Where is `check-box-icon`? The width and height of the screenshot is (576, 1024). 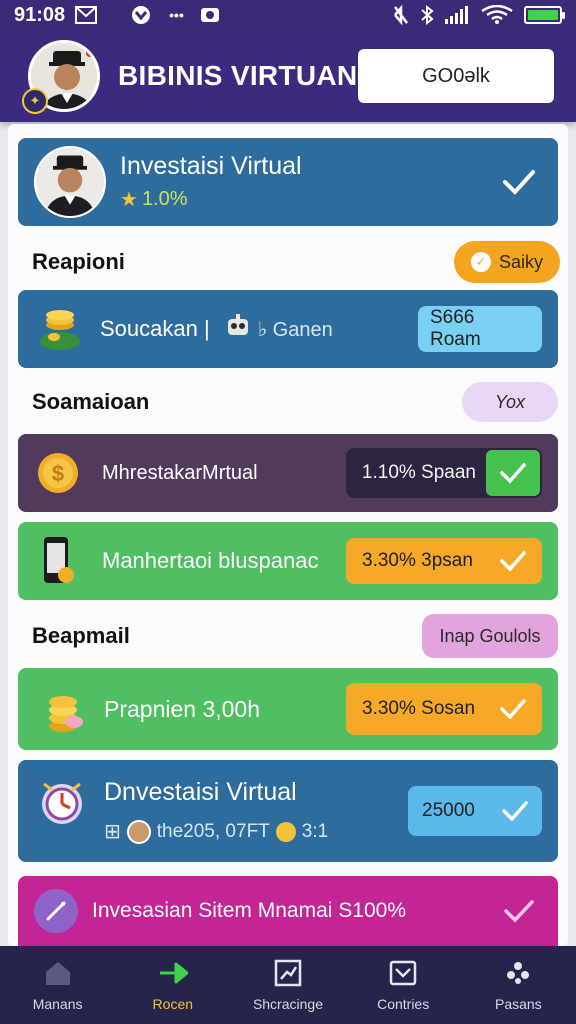 check-box-icon is located at coordinates (513, 473).